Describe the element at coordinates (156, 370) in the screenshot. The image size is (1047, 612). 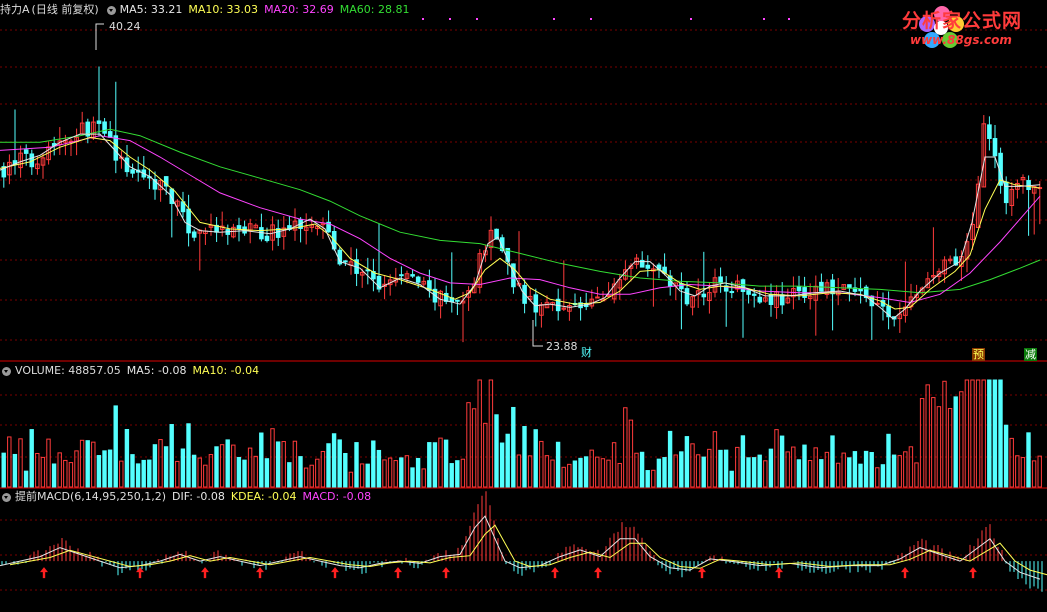
I see `volume-ma5: MA5: -0.08` at that location.